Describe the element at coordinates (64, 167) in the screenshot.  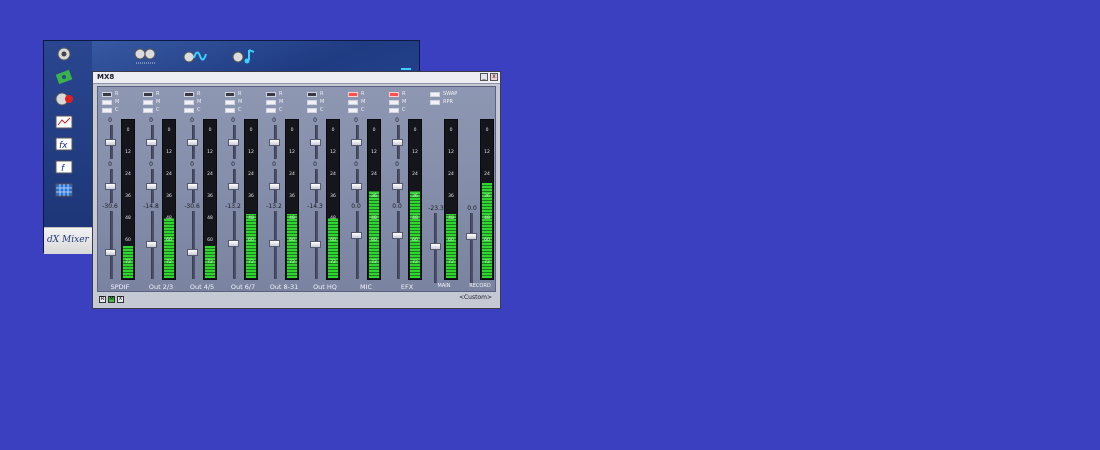
I see `function-icon: f` at that location.